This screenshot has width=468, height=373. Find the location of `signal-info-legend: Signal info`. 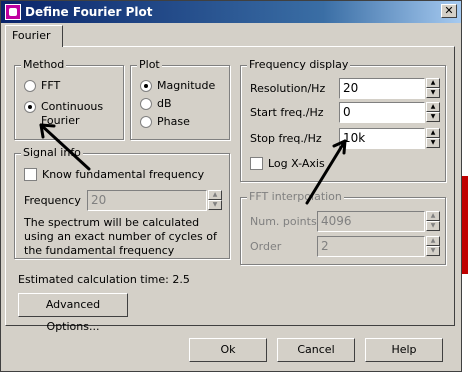

signal-info-legend: Signal info is located at coordinates (52, 153).